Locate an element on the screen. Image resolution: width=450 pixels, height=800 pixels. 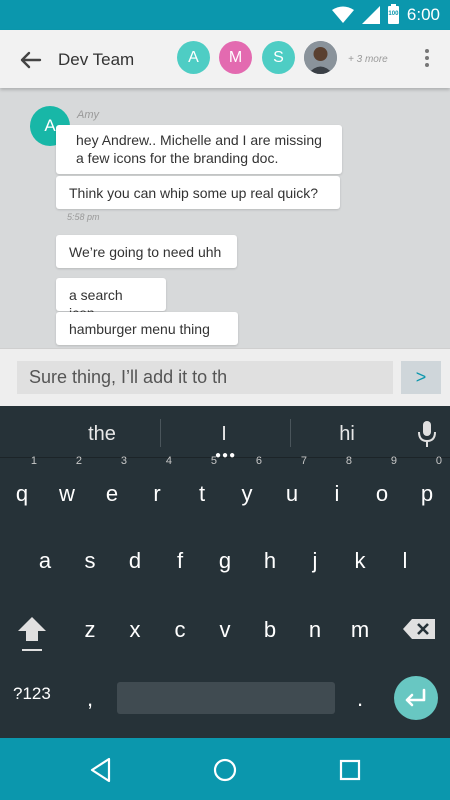
nav-home-icon is located at coordinates (225, 770).